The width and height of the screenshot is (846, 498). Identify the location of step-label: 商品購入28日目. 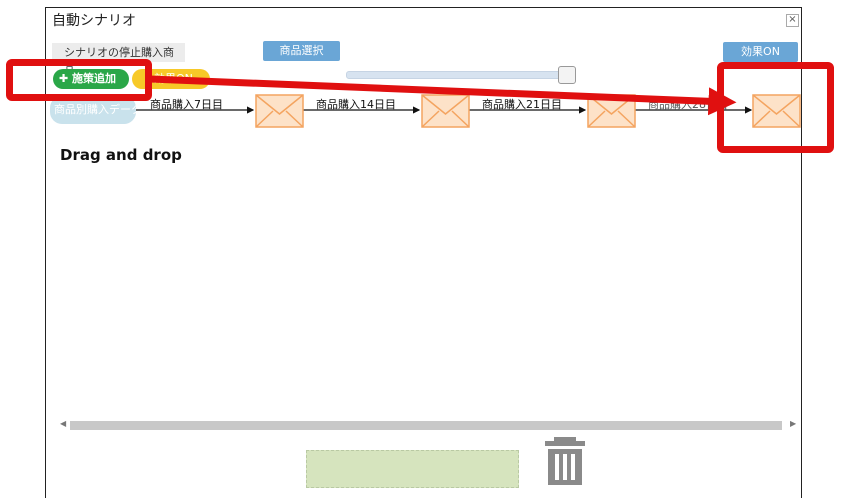
(688, 104).